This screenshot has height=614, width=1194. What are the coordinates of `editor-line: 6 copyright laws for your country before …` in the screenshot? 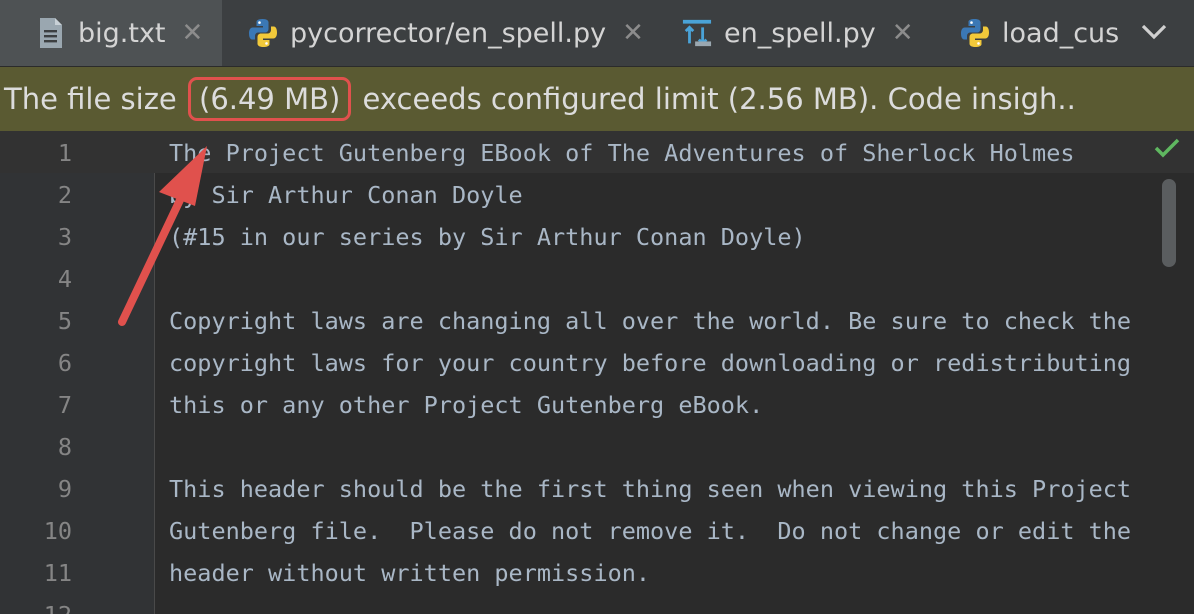 It's located at (597, 362).